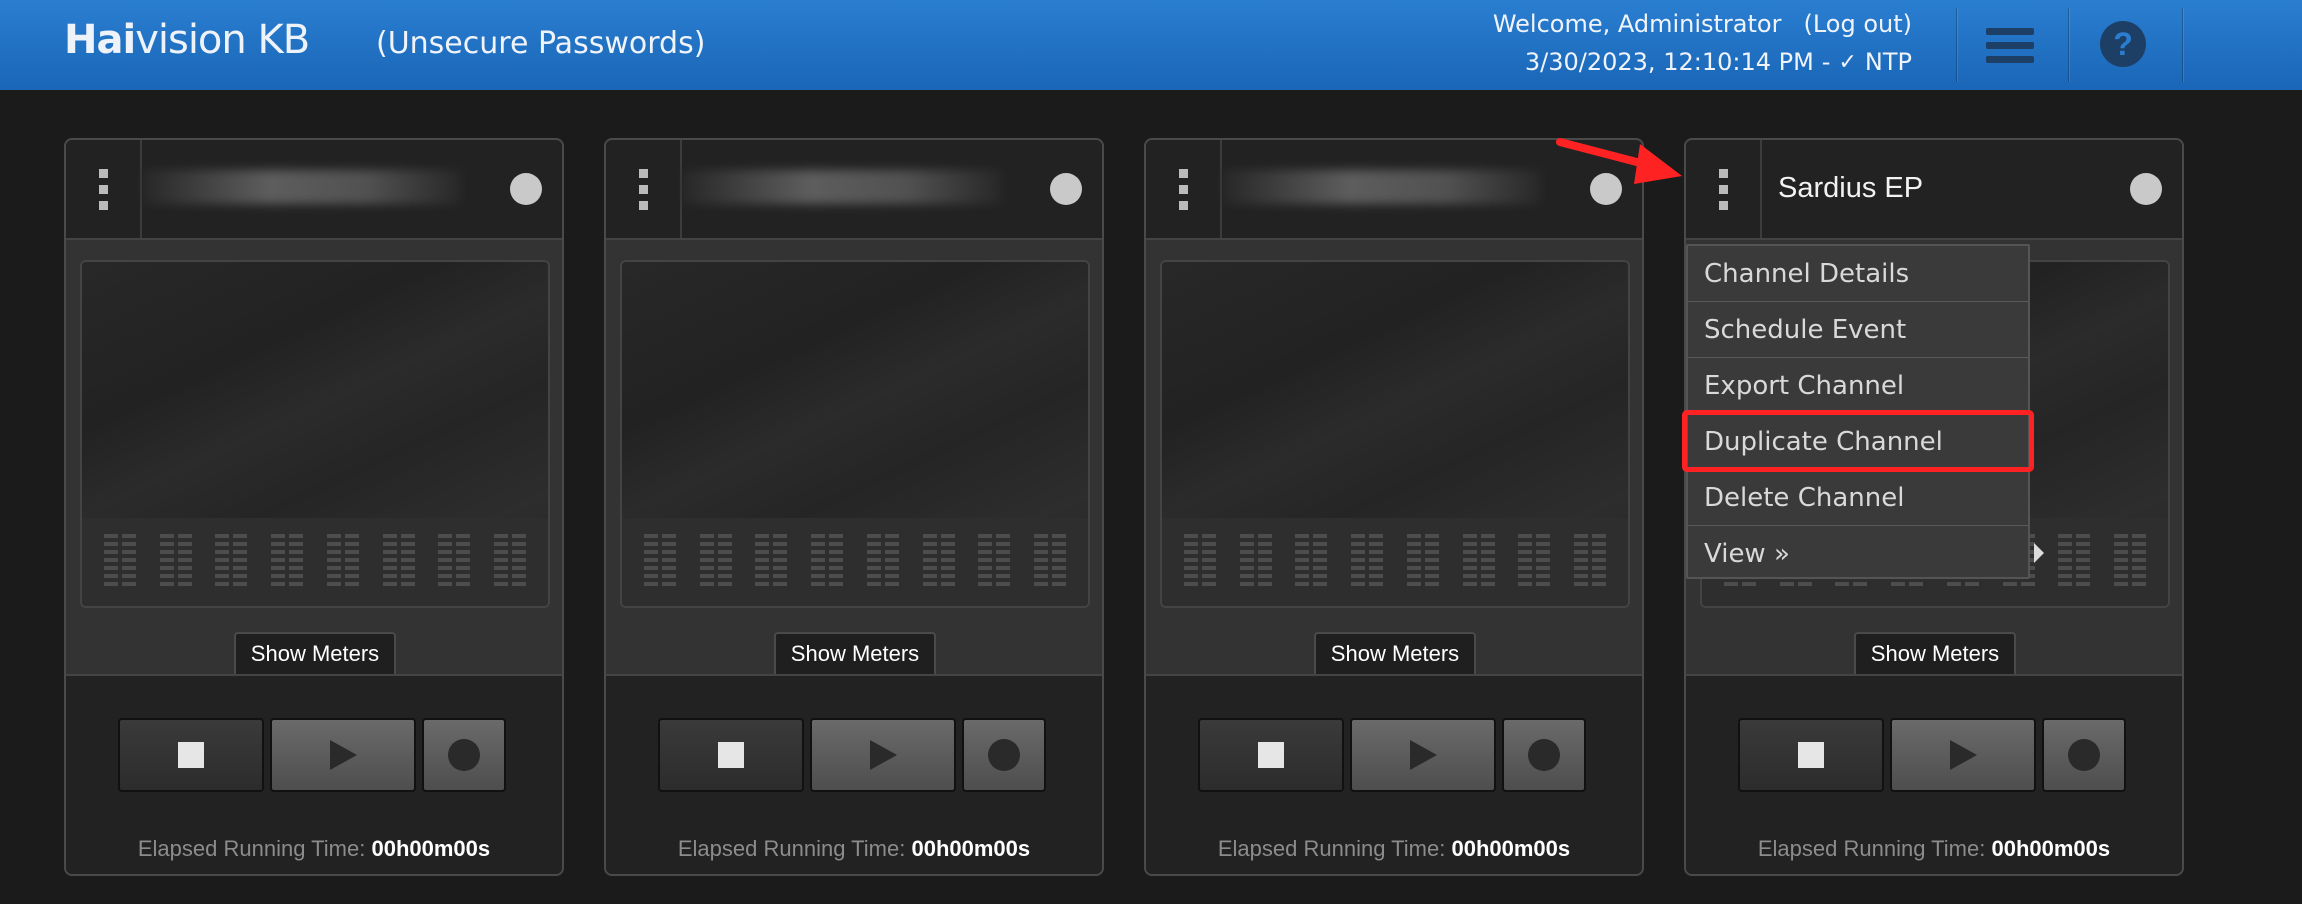 This screenshot has height=904, width=2302. Describe the element at coordinates (1858, 274) in the screenshot. I see `menu-item-channel-details: Channel Details` at that location.